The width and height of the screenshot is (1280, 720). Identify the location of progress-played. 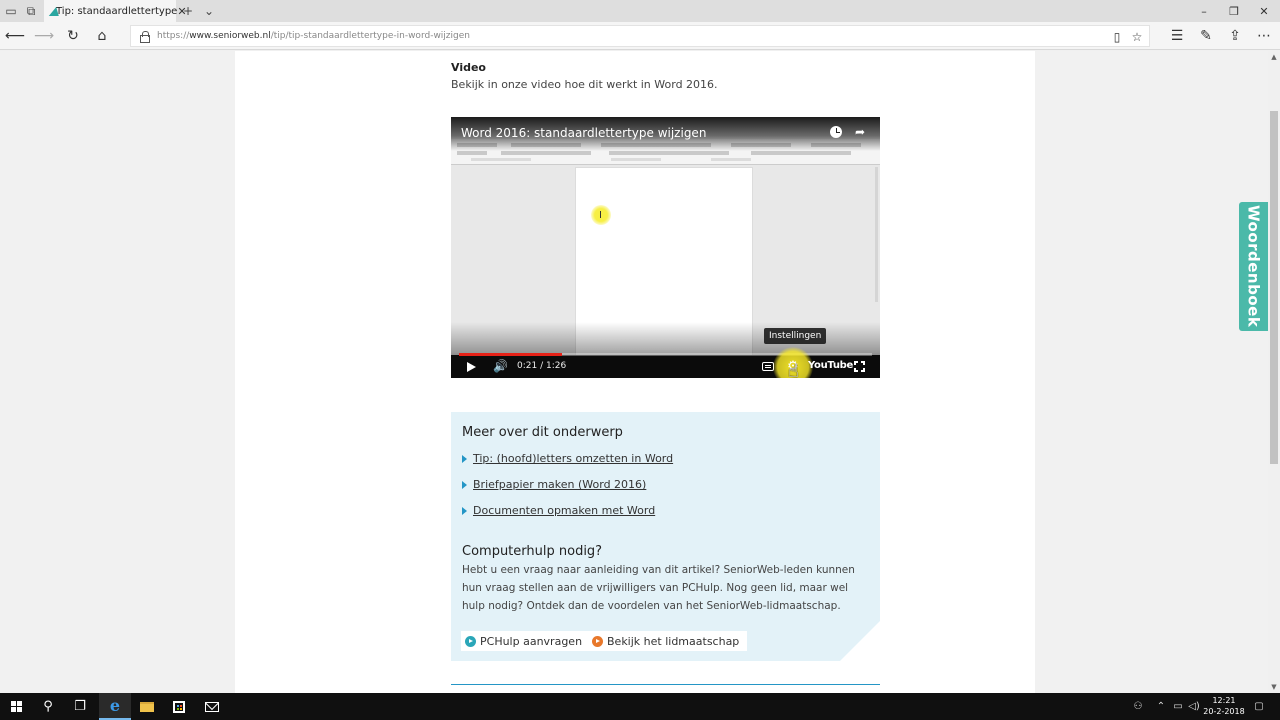
(511, 354).